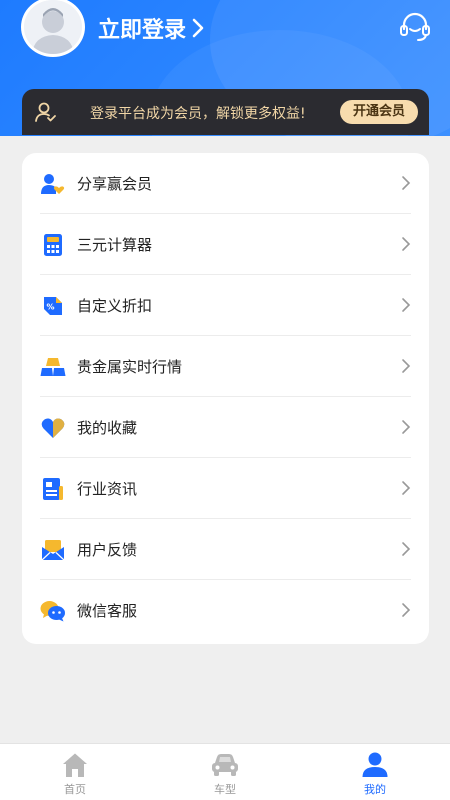 Image resolution: width=450 pixels, height=800 pixels. I want to click on discount-tag-icon: %, so click(53, 306).